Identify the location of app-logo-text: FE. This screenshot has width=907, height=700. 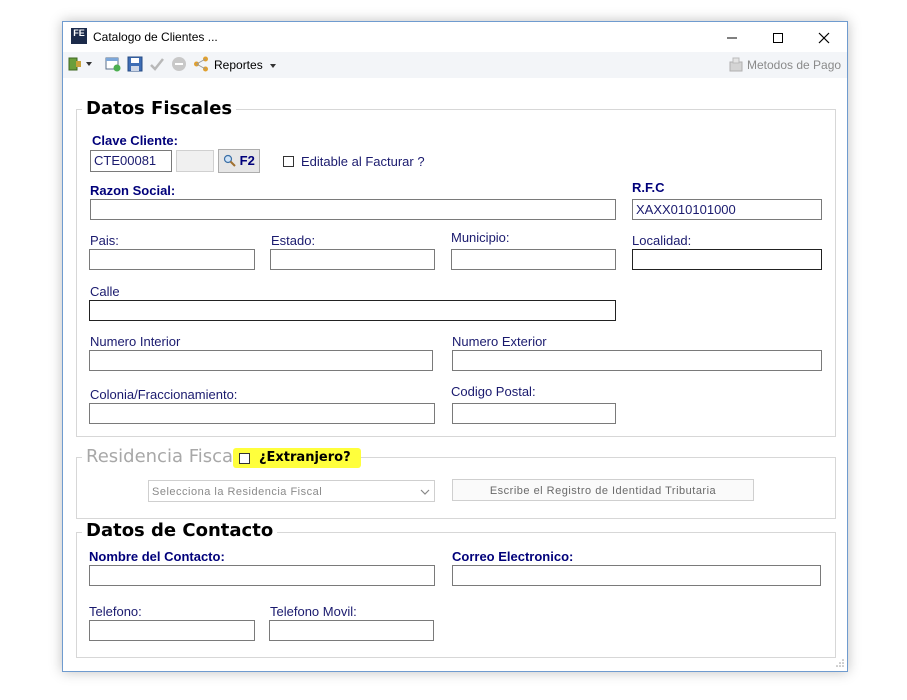
(79, 33).